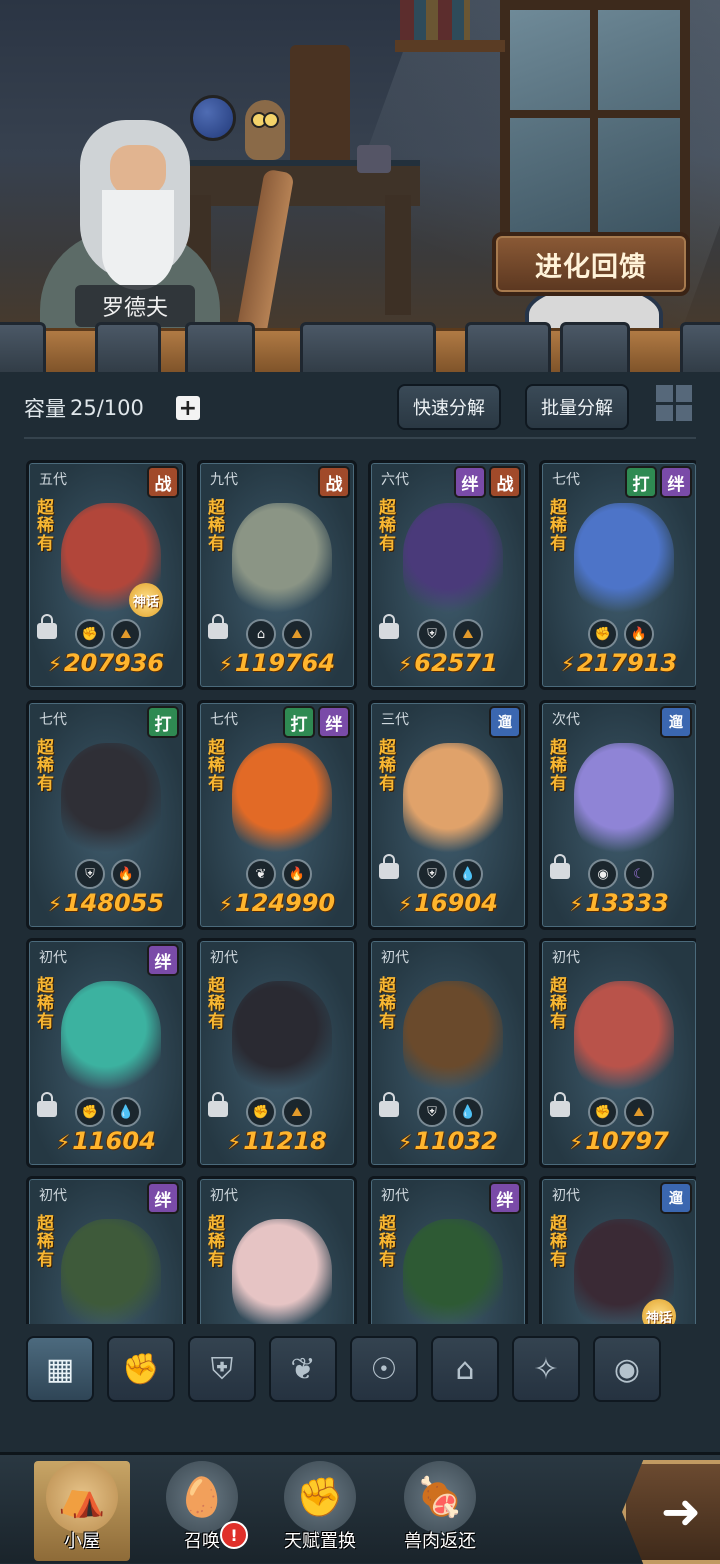 This screenshot has width=720, height=1564. I want to click on nav-label: 小屋, so click(82, 1541).